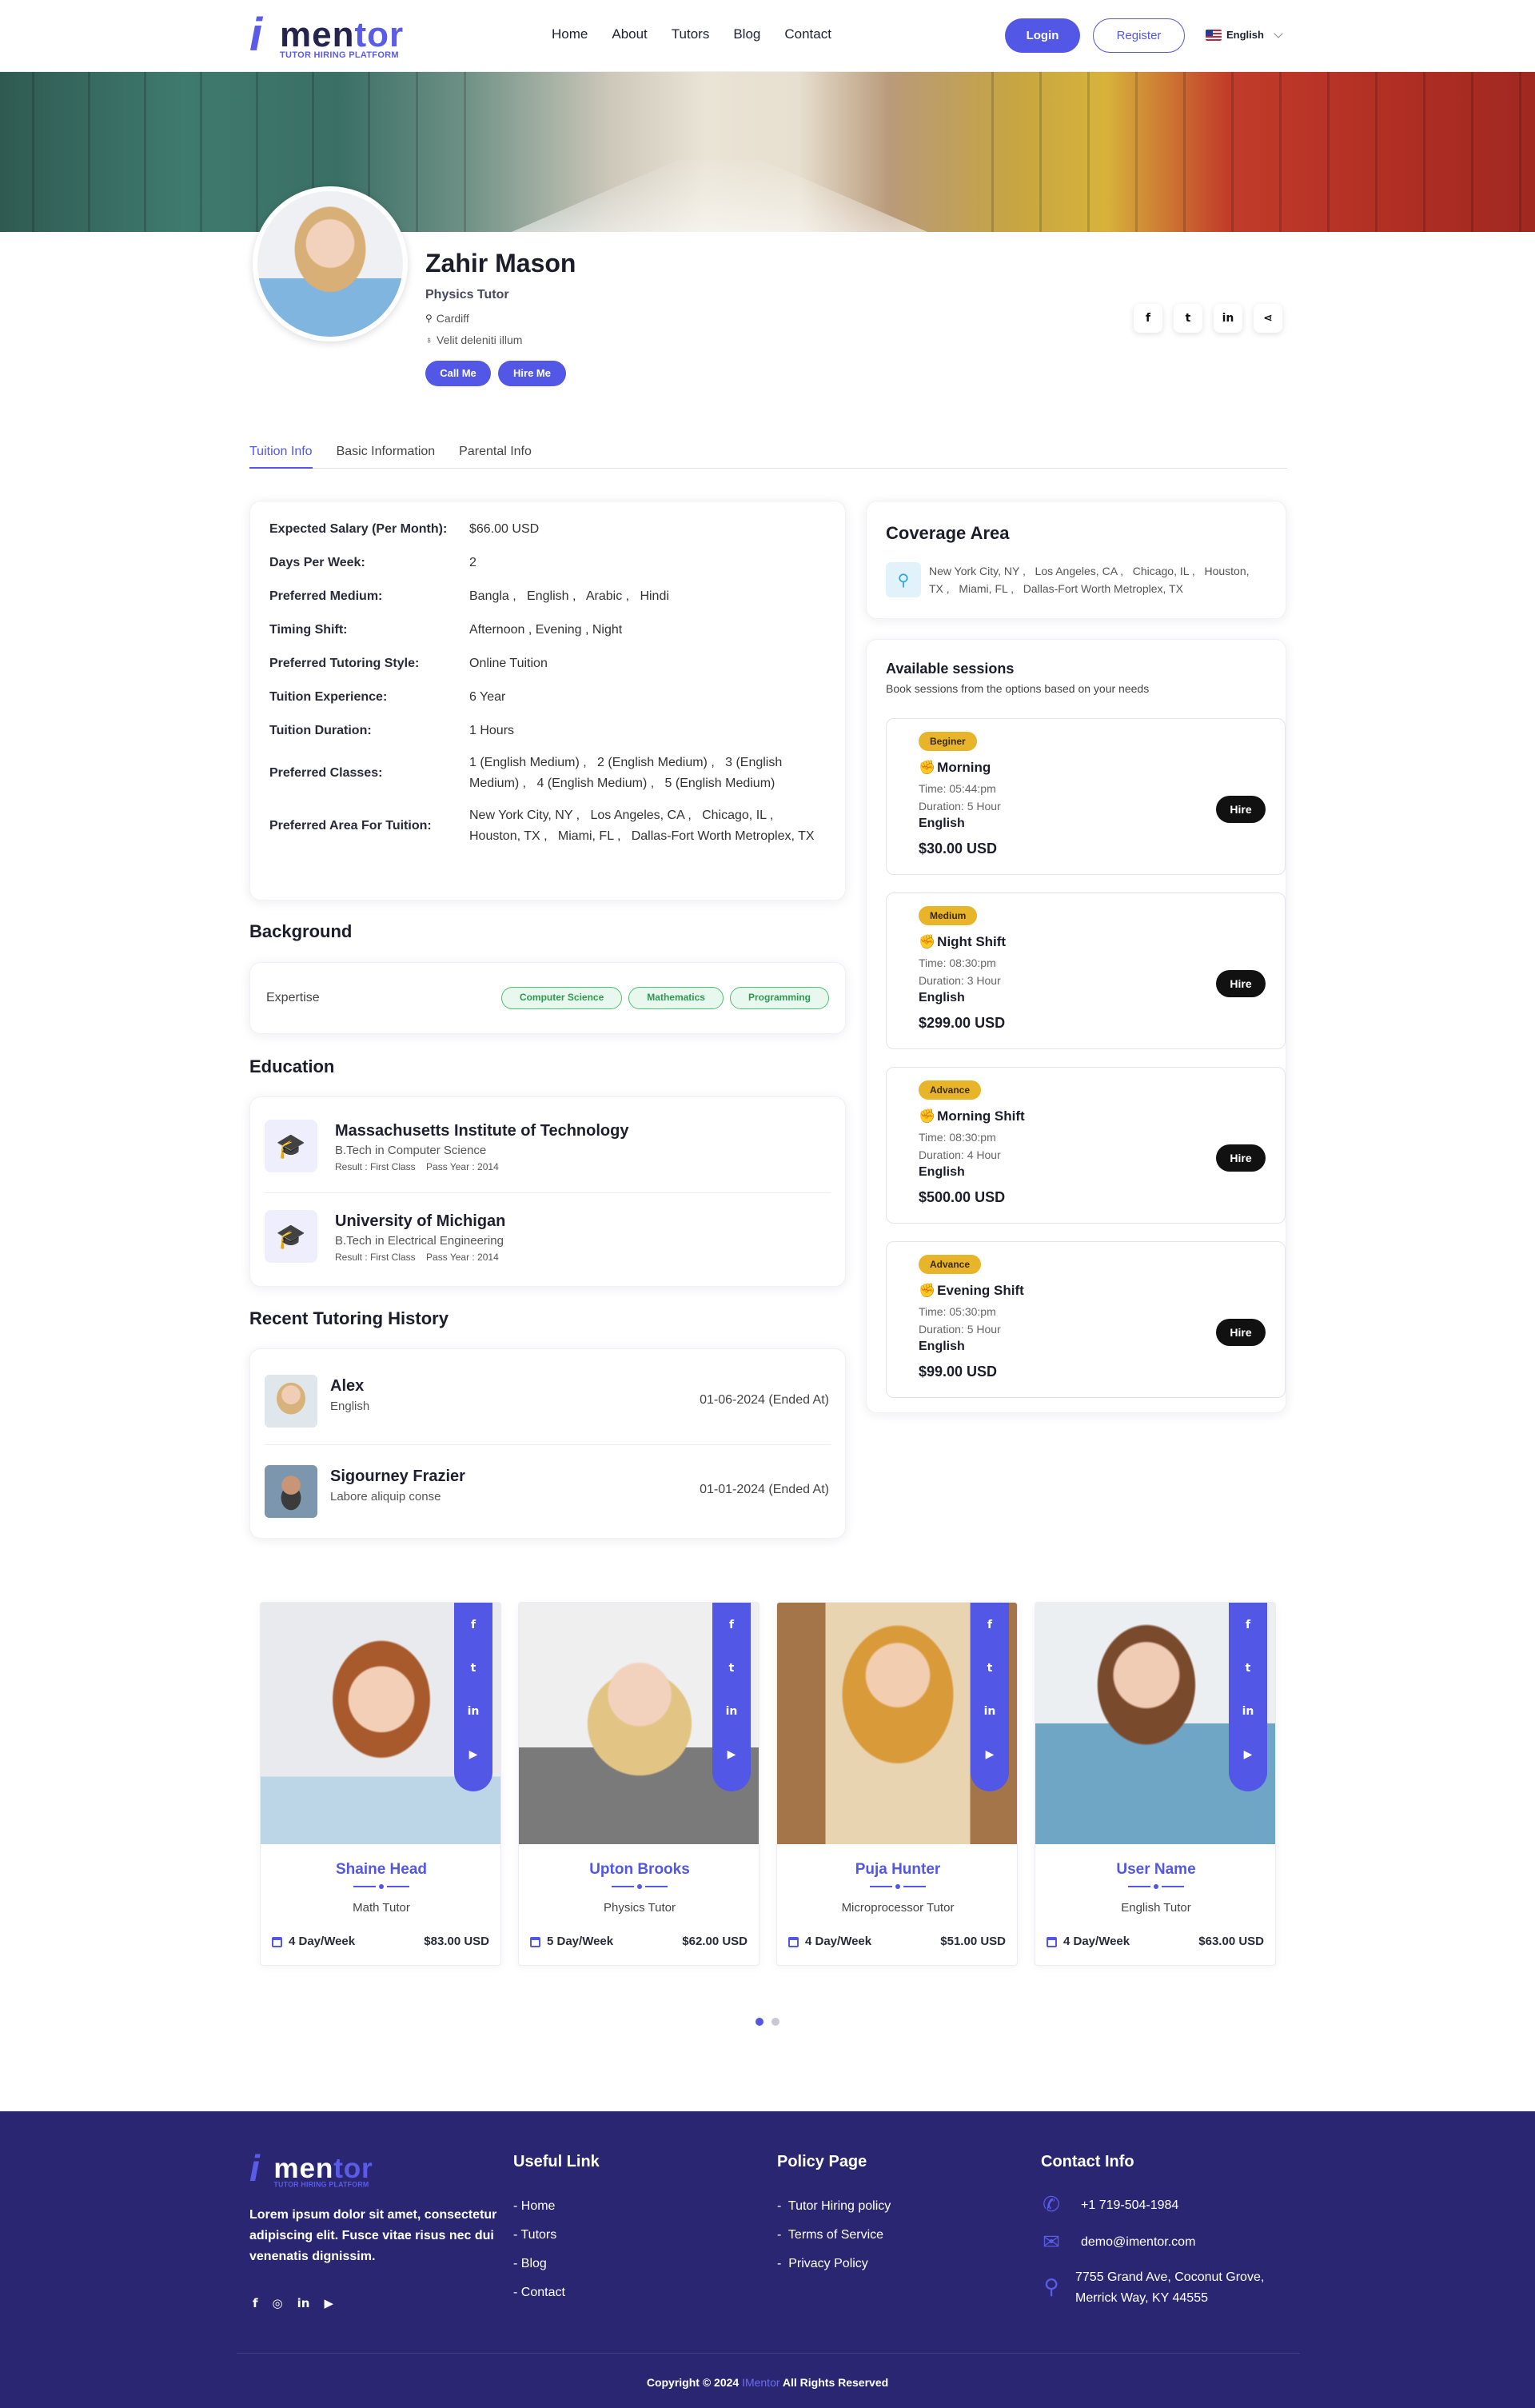 Image resolution: width=1535 pixels, height=2408 pixels. Describe the element at coordinates (950, 1090) in the screenshot. I see `session-level-badge: Advance` at that location.